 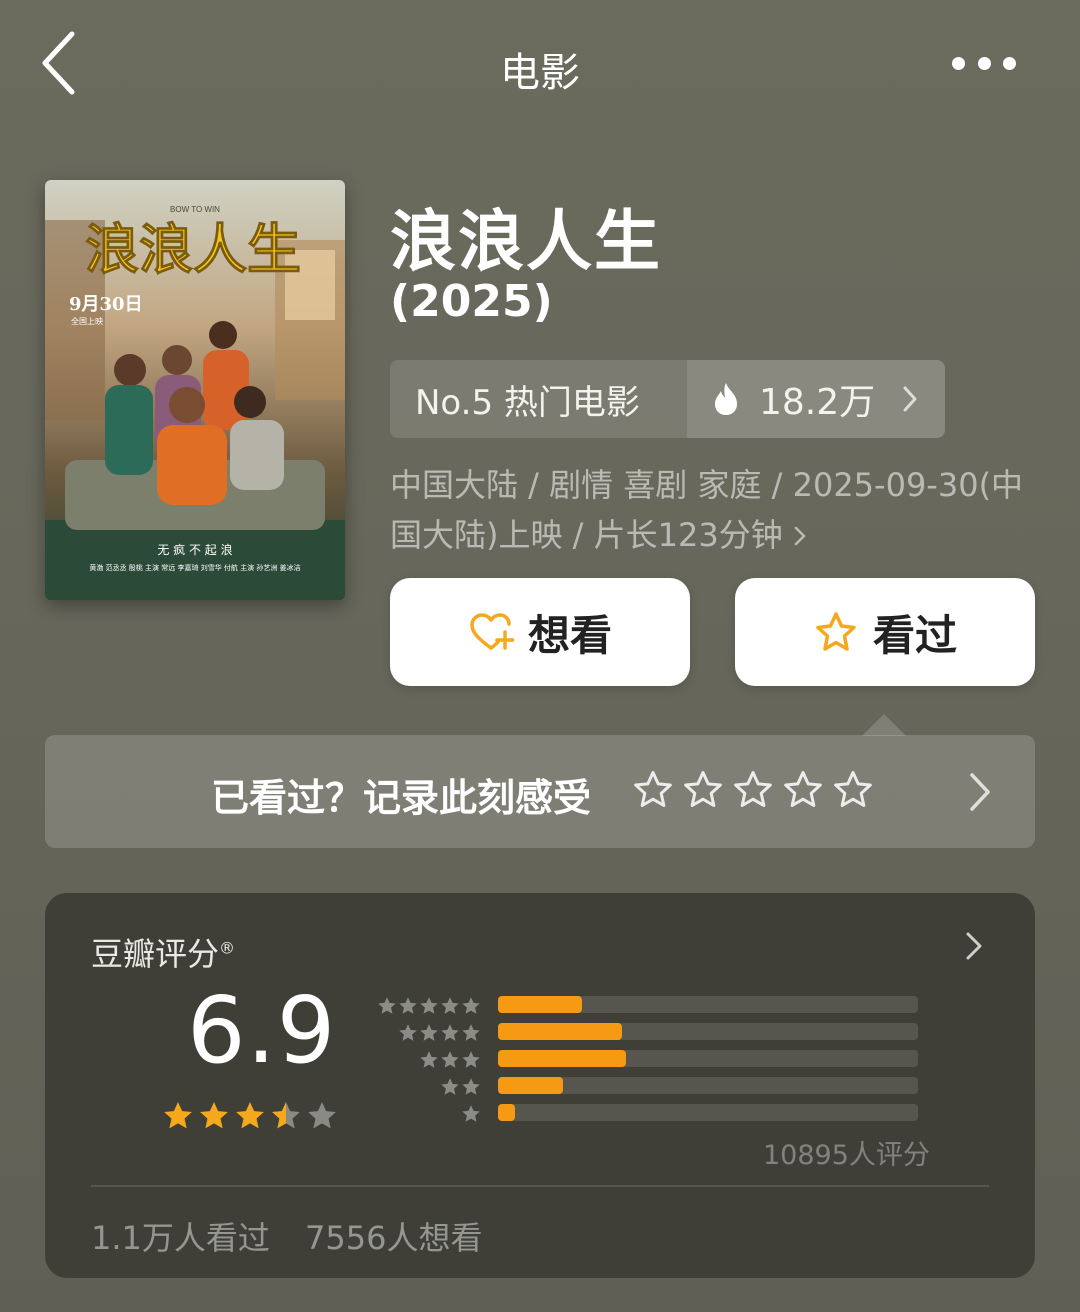 I want to click on rate-star-5-icon, so click(x=853, y=790).